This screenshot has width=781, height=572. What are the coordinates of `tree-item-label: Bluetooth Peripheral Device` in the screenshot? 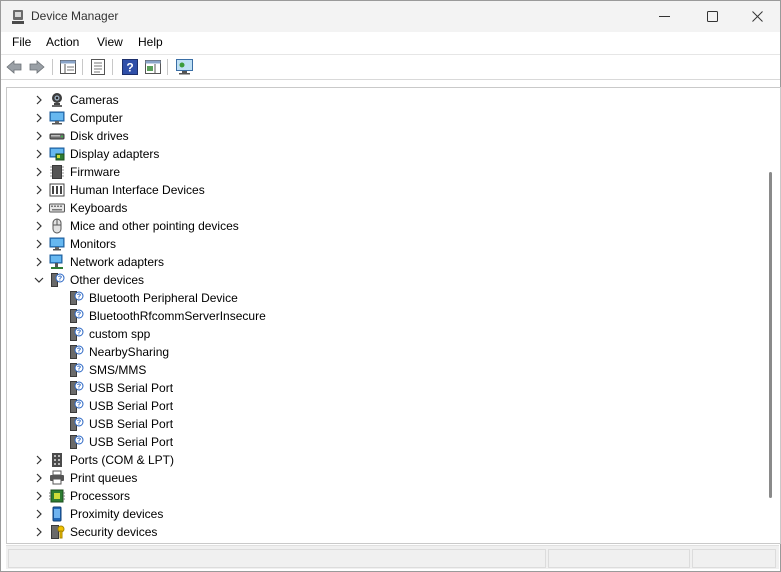 It's located at (163, 298).